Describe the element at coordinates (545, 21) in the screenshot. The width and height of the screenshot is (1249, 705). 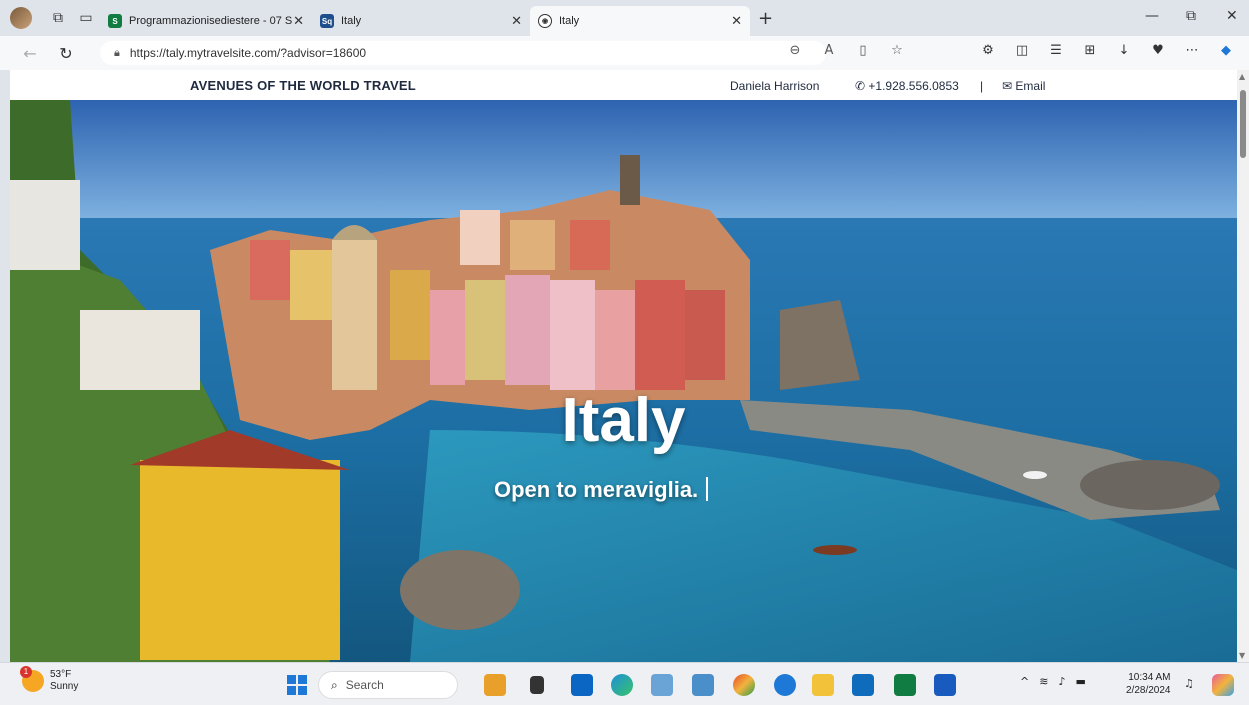
I see `compass-favicon-icon: ◉` at that location.